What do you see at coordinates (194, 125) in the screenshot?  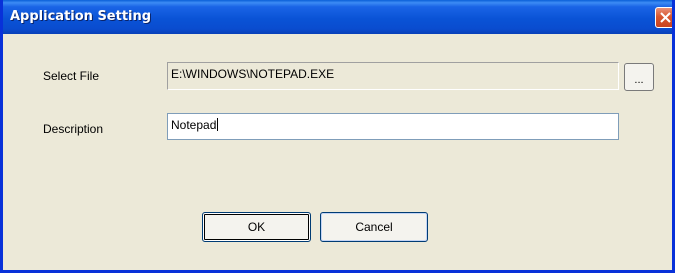 I see `description-value: Notepad` at bounding box center [194, 125].